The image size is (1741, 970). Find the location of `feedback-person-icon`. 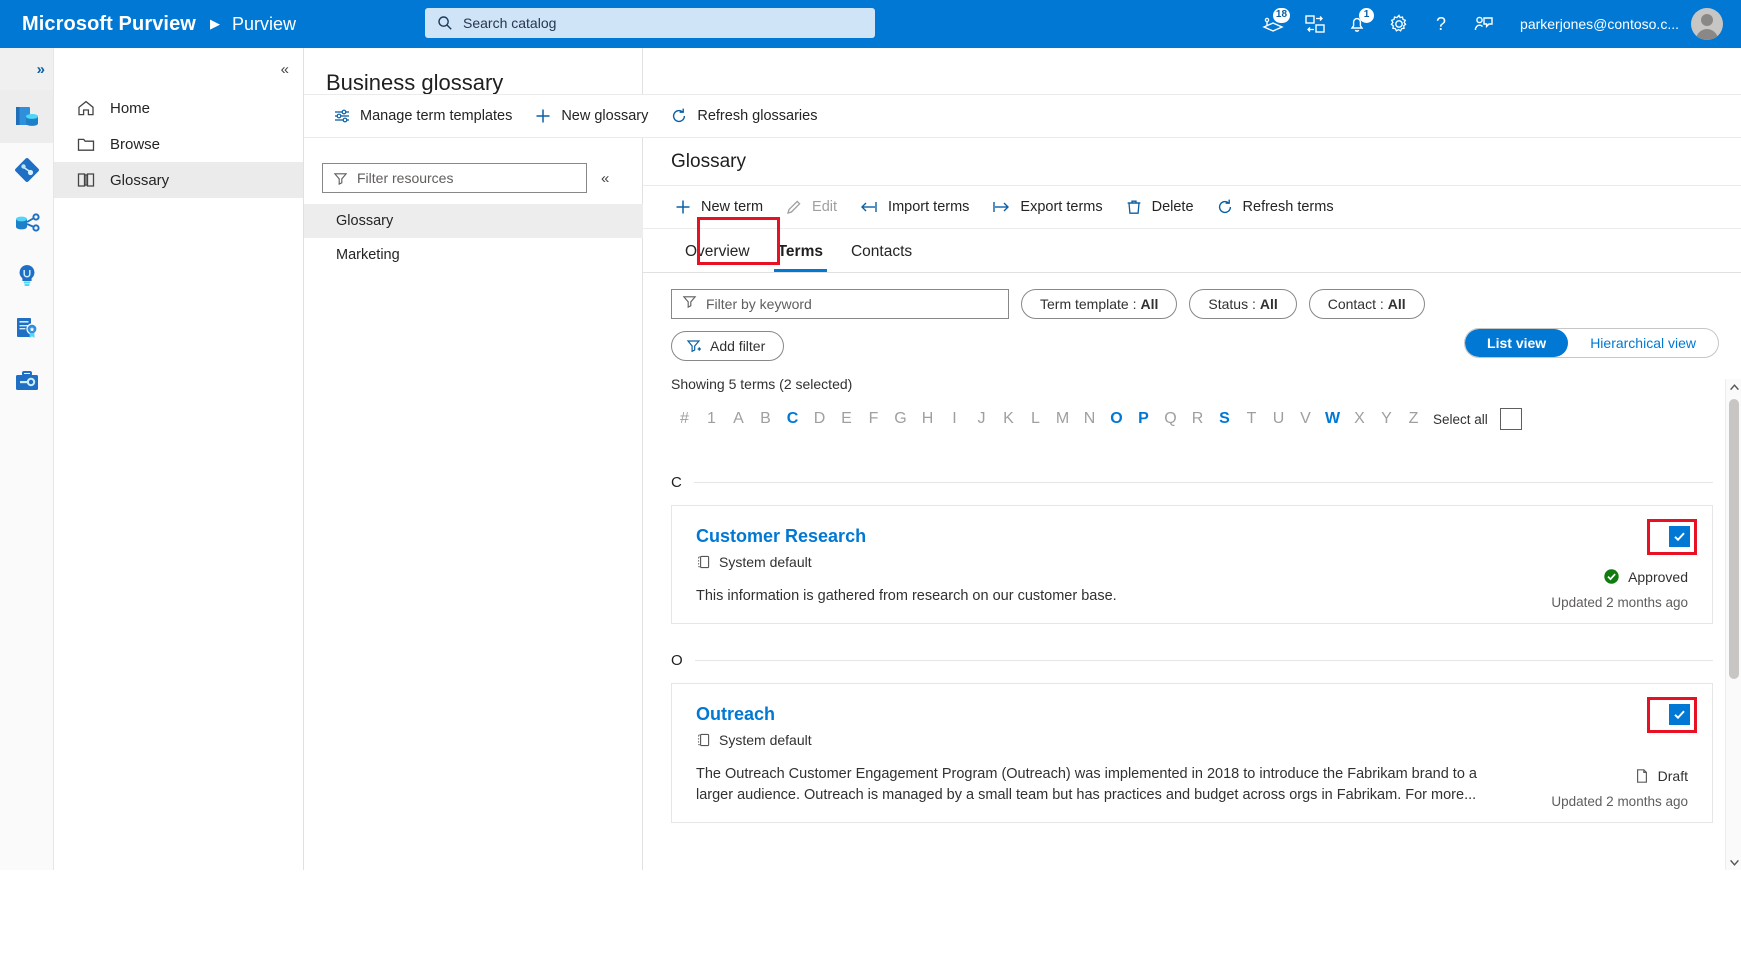

feedback-person-icon is located at coordinates (1483, 24).